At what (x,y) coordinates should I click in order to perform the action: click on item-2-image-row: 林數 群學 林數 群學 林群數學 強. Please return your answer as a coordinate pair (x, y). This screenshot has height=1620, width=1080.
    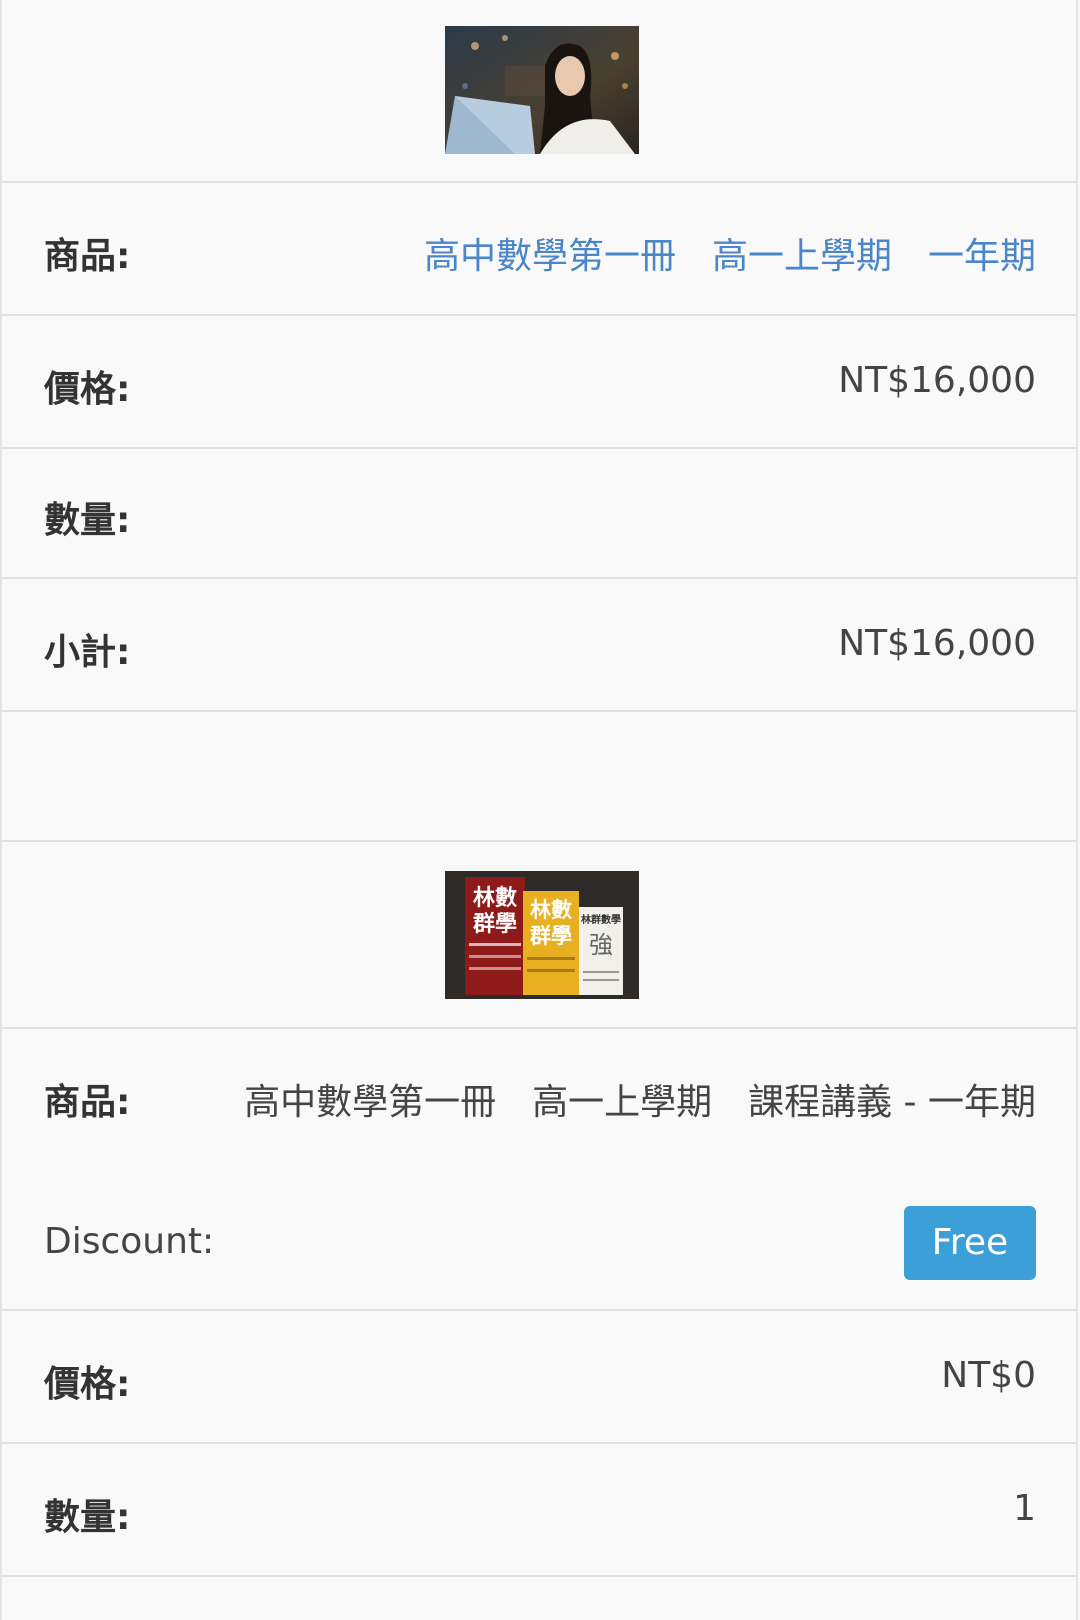
    Looking at the image, I should click on (539, 935).